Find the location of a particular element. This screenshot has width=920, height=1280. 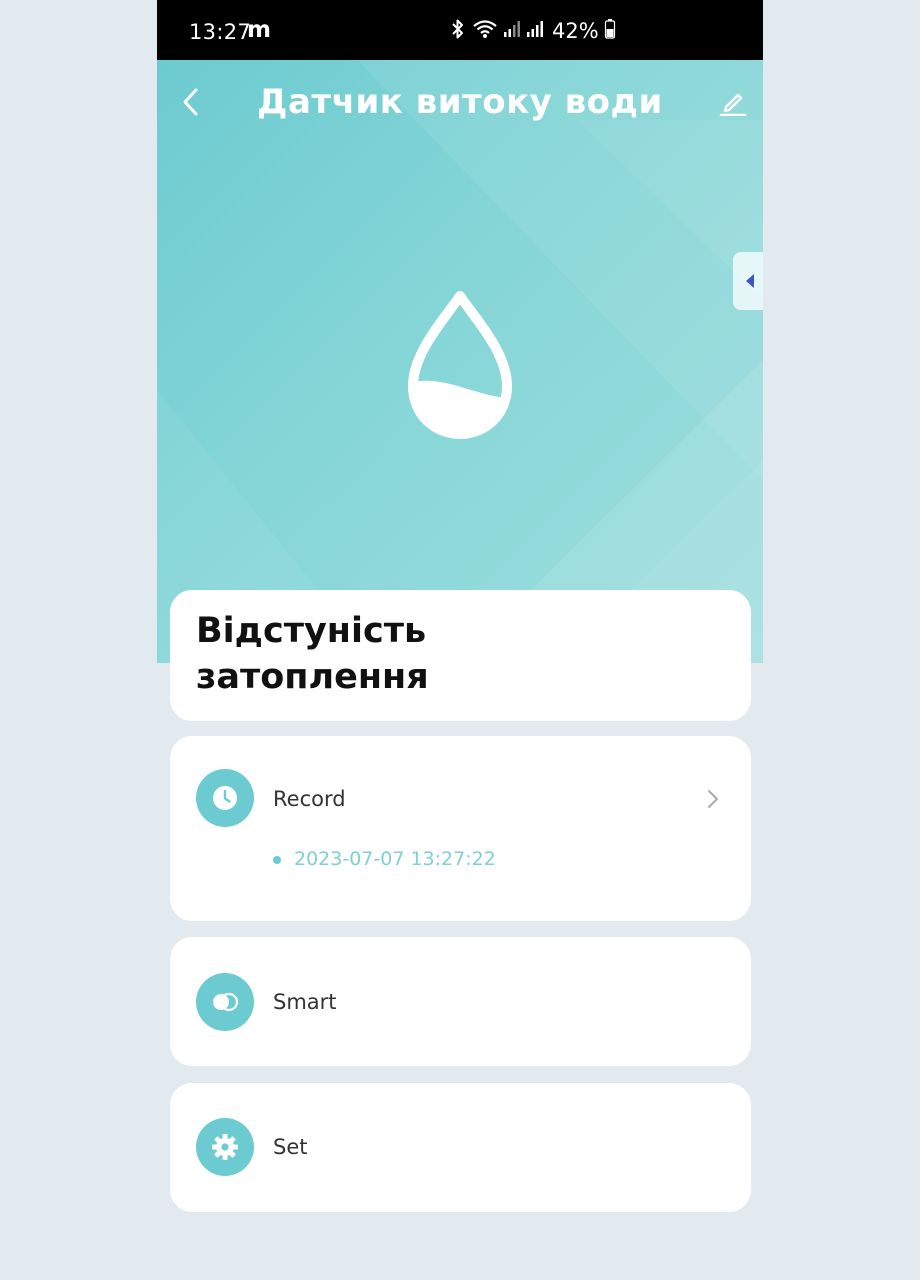

status-line-1: Відстуність is located at coordinates (311, 631).